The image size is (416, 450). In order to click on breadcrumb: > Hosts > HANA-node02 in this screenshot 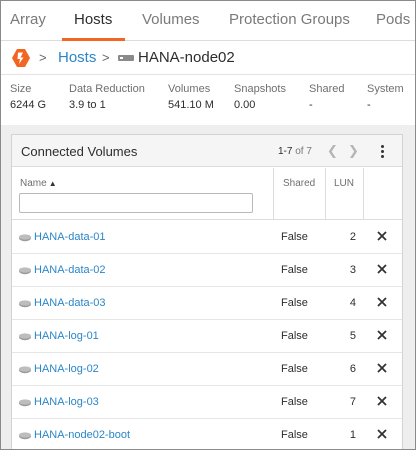, I will do `click(208, 58)`.